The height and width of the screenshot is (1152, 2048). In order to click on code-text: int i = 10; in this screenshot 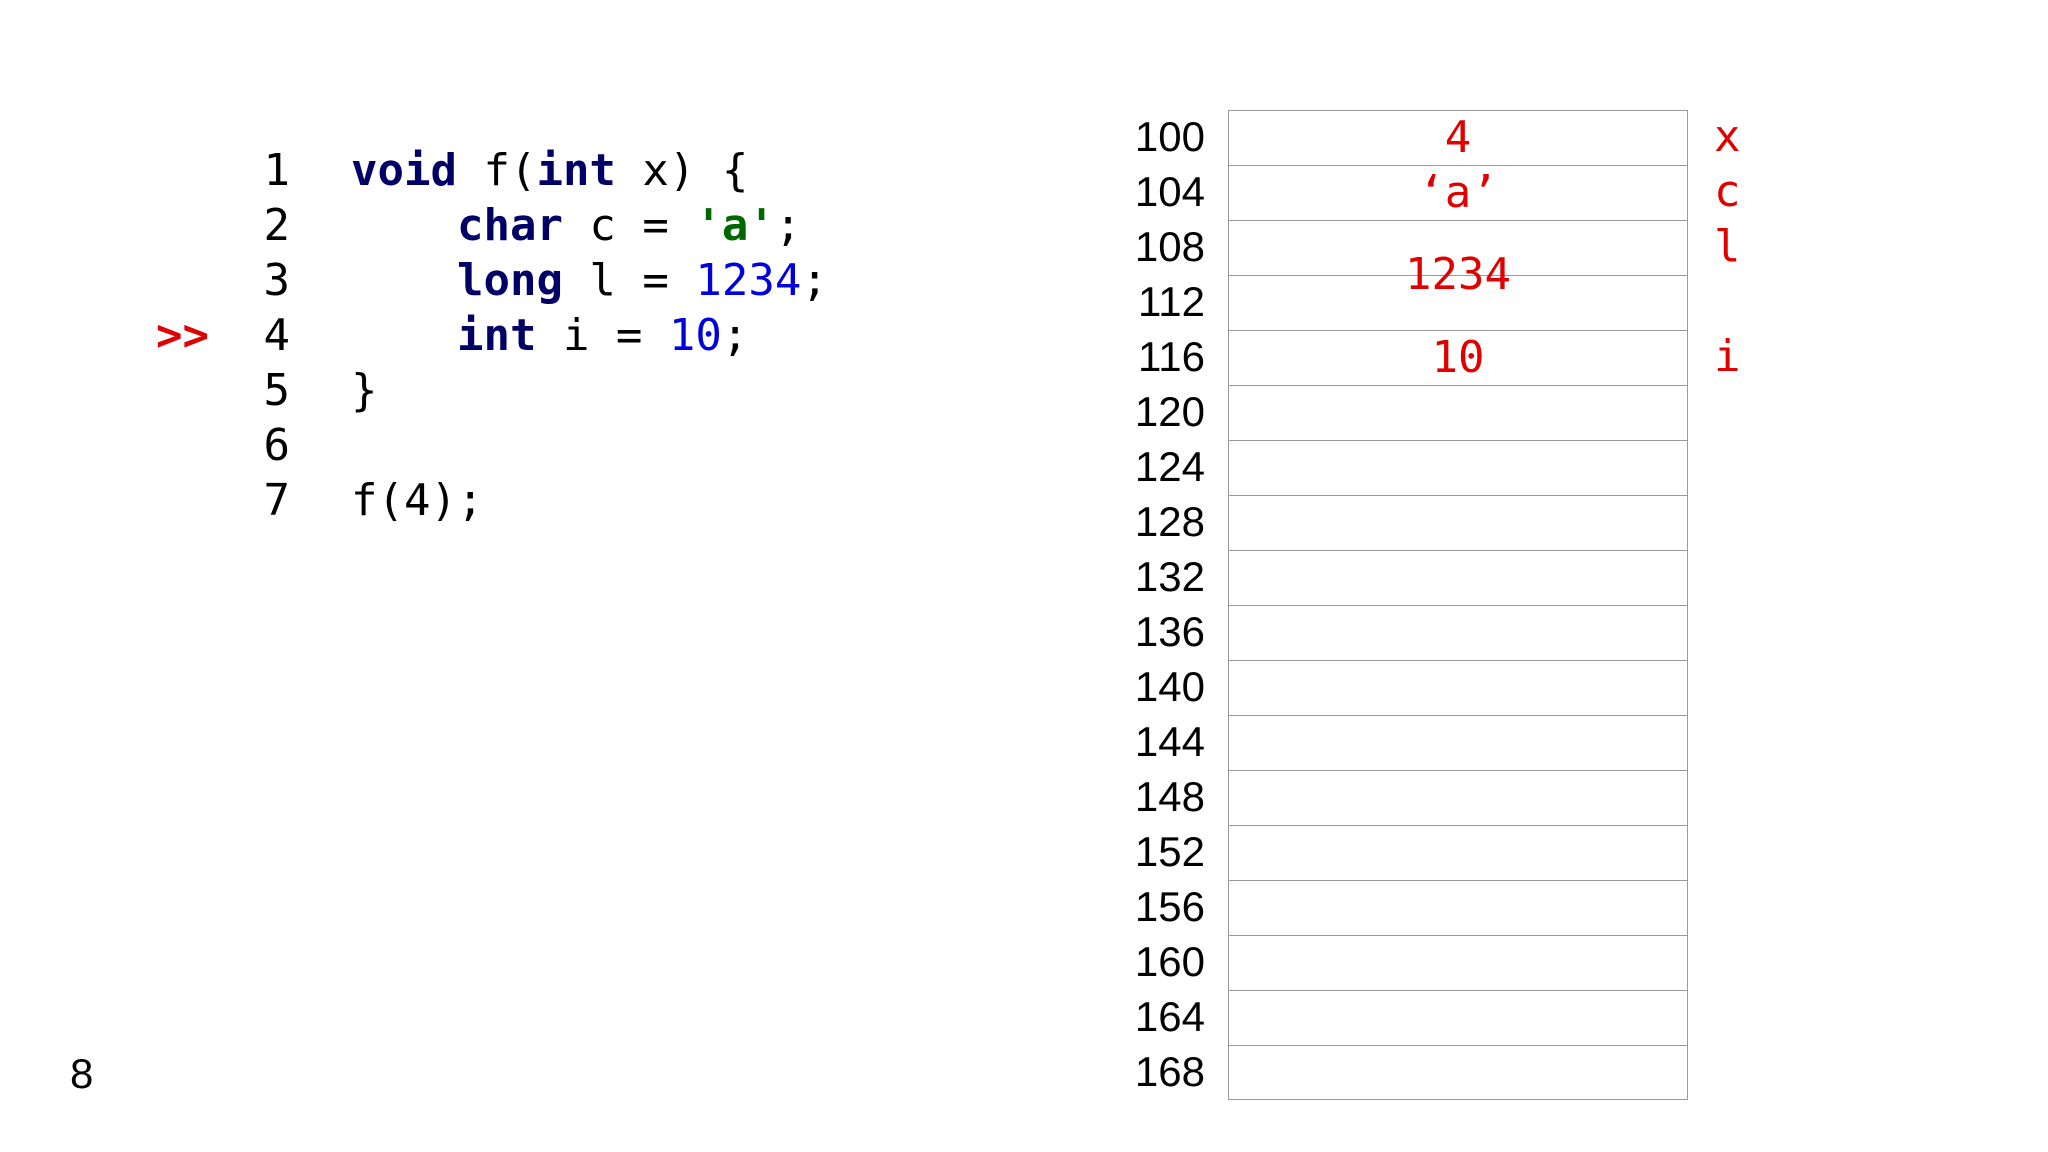, I will do `click(549, 335)`.